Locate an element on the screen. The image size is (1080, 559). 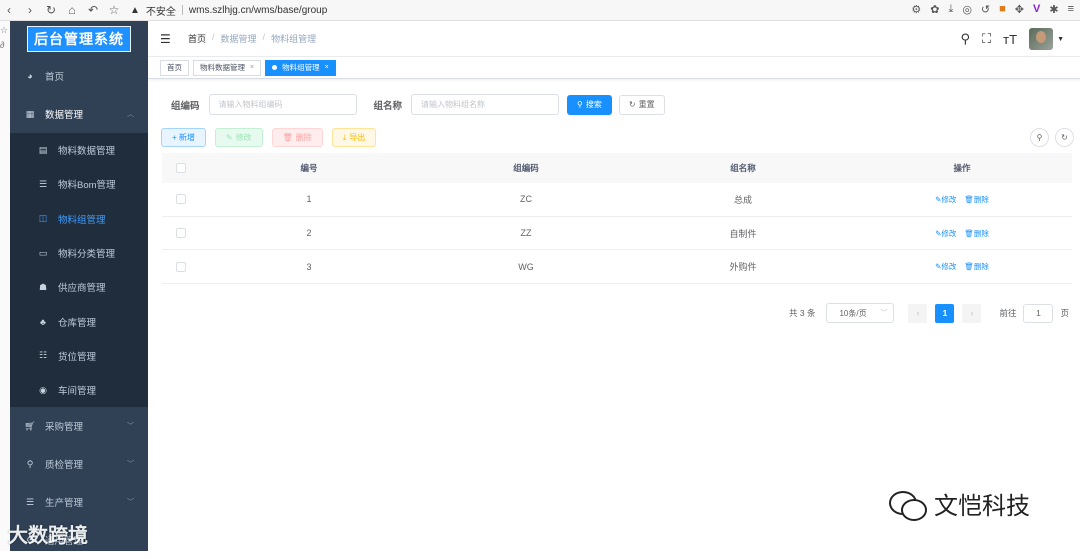
category-icon: ▭ is located at coordinates (43, 252).